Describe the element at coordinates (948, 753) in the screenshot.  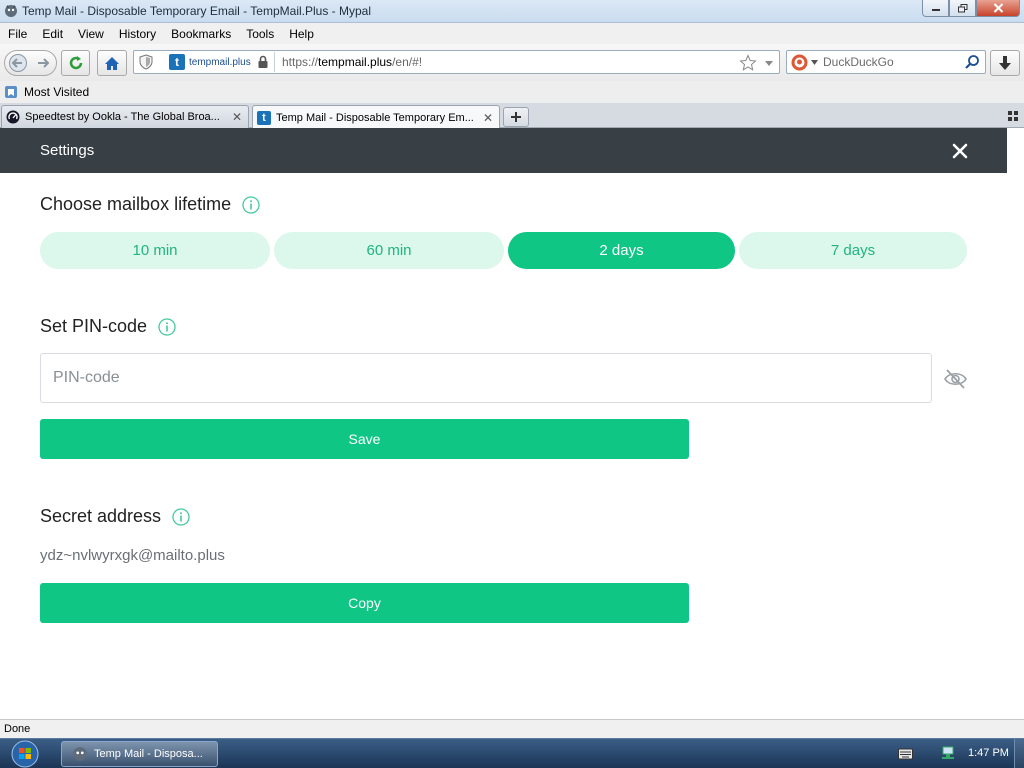
I see `network-icon` at that location.